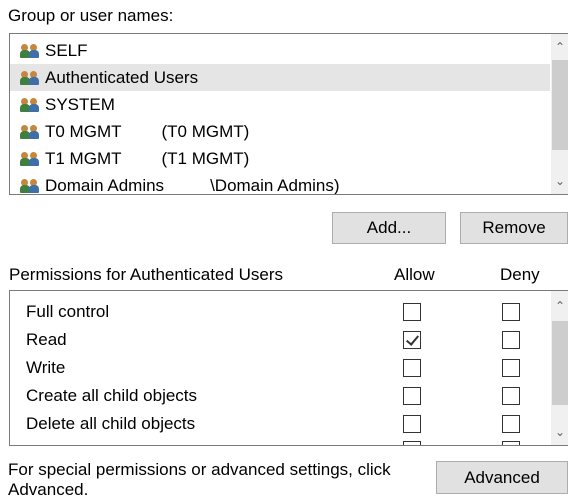 Image resolution: width=568 pixels, height=500 pixels. What do you see at coordinates (280, 158) in the screenshot?
I see `user-row-t1-mgmt: T1 MGMT (T1 MGMT)` at bounding box center [280, 158].